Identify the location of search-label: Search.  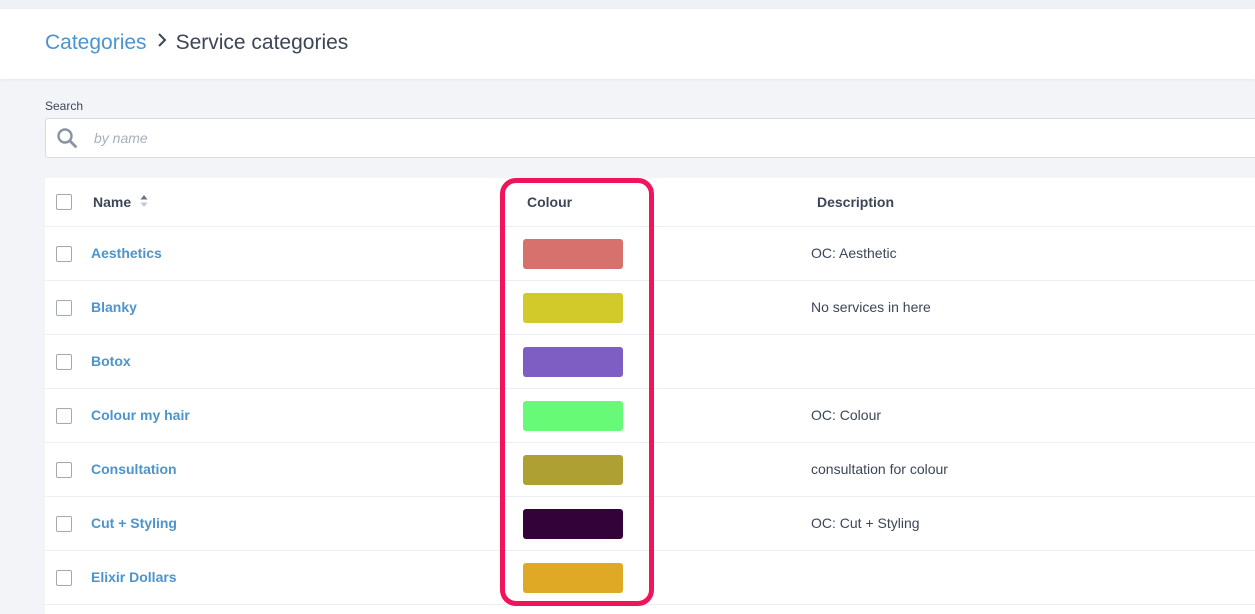
(64, 106).